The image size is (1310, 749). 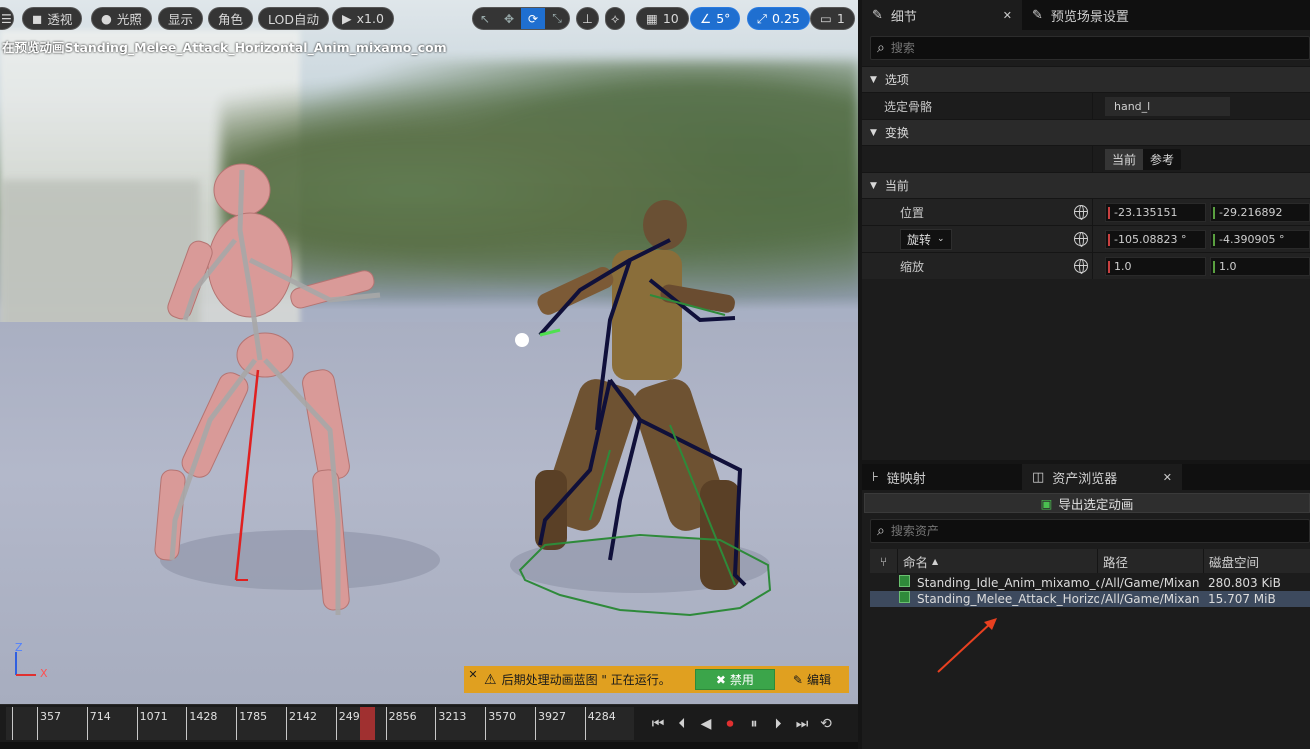 I want to click on location-x-field: -23.135151, so click(x=1155, y=212).